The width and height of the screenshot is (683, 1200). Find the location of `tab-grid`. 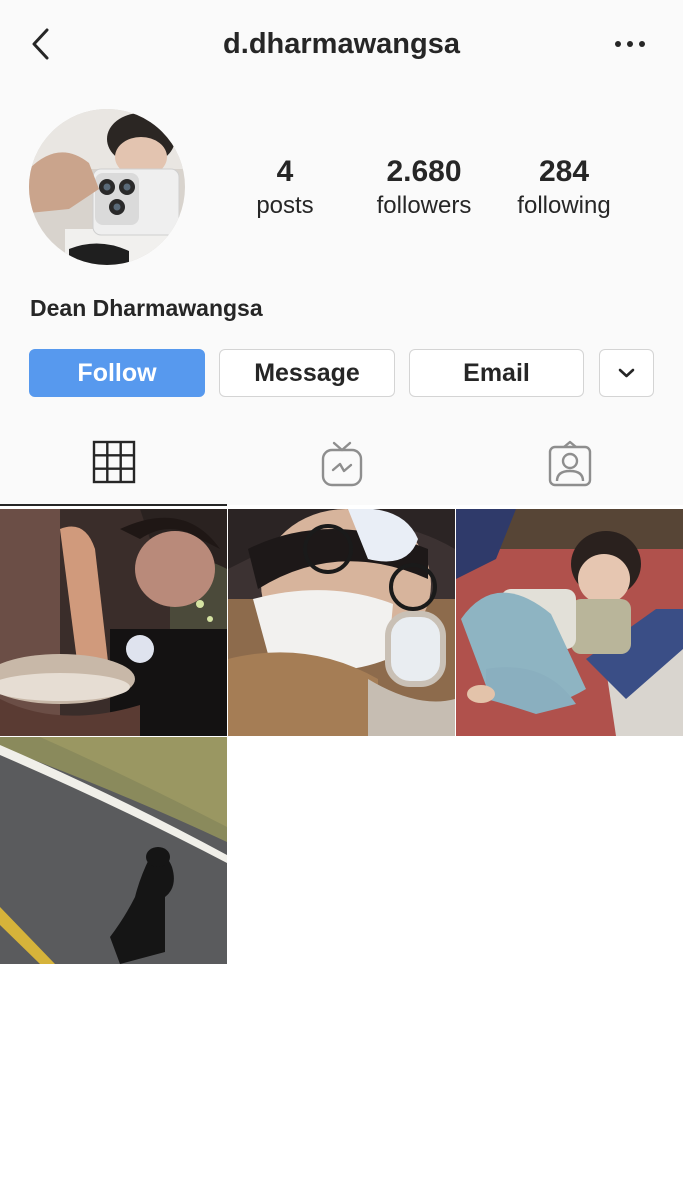

tab-grid is located at coordinates (113, 473).